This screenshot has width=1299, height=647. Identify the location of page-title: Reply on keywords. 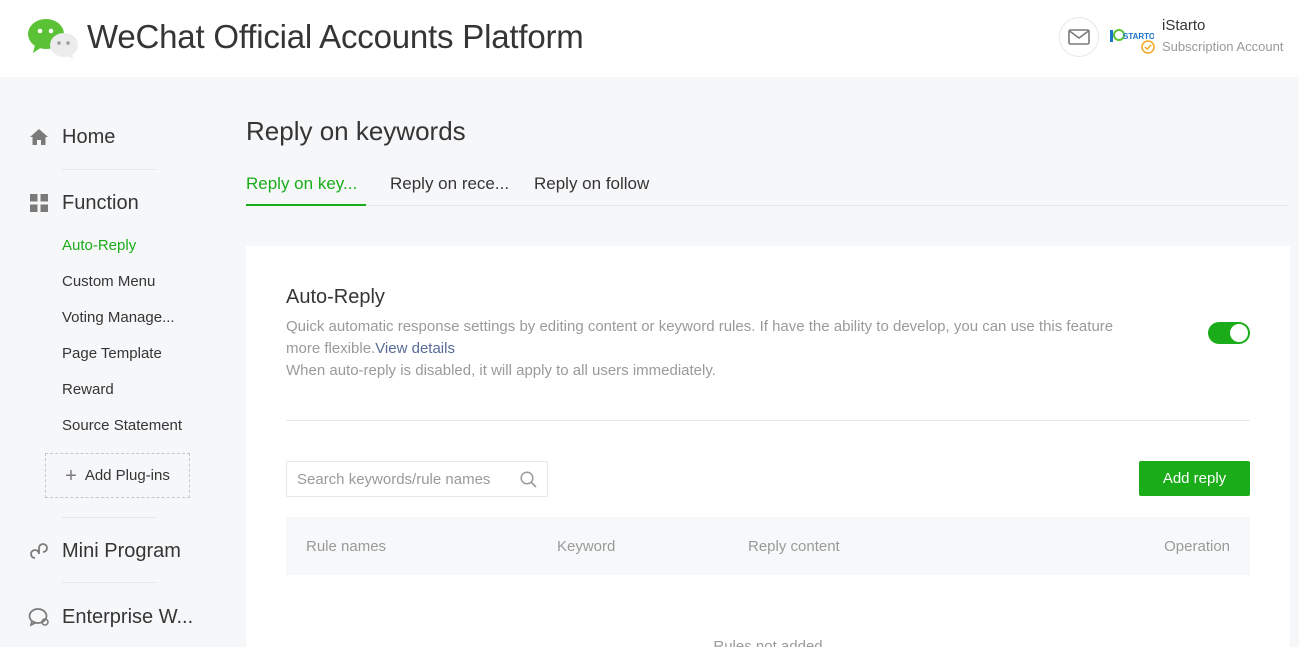
(356, 131).